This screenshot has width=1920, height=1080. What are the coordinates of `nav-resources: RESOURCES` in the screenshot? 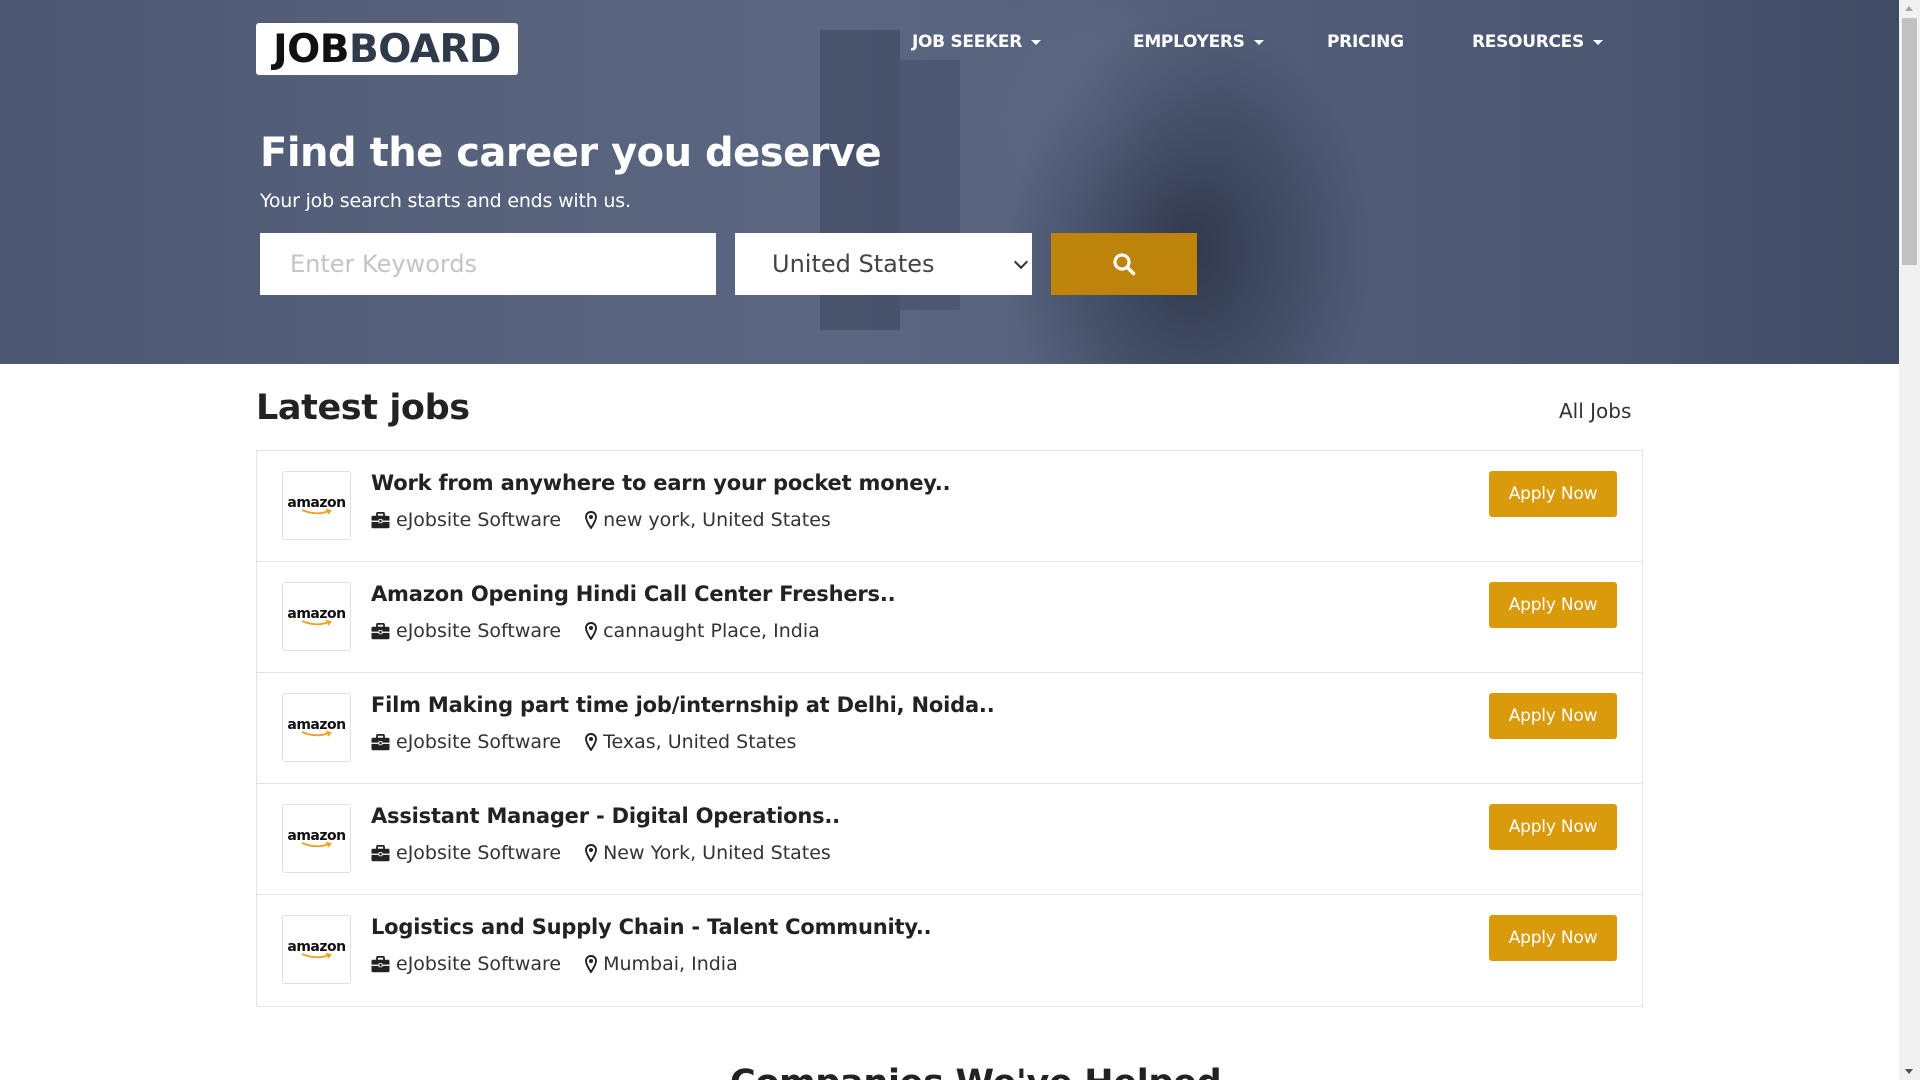 It's located at (1537, 42).